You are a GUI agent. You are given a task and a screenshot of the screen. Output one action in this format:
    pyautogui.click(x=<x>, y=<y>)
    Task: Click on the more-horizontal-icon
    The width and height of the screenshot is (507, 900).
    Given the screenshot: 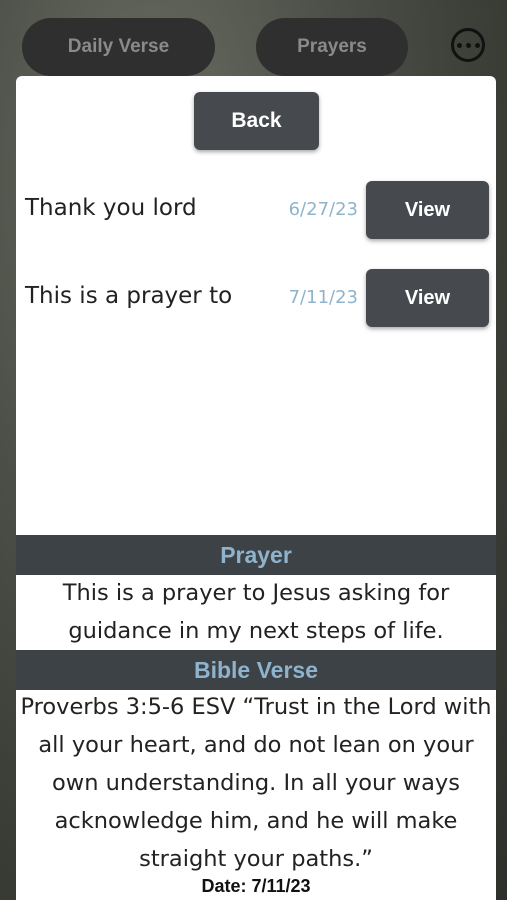 What is the action you would take?
    pyautogui.click(x=468, y=45)
    